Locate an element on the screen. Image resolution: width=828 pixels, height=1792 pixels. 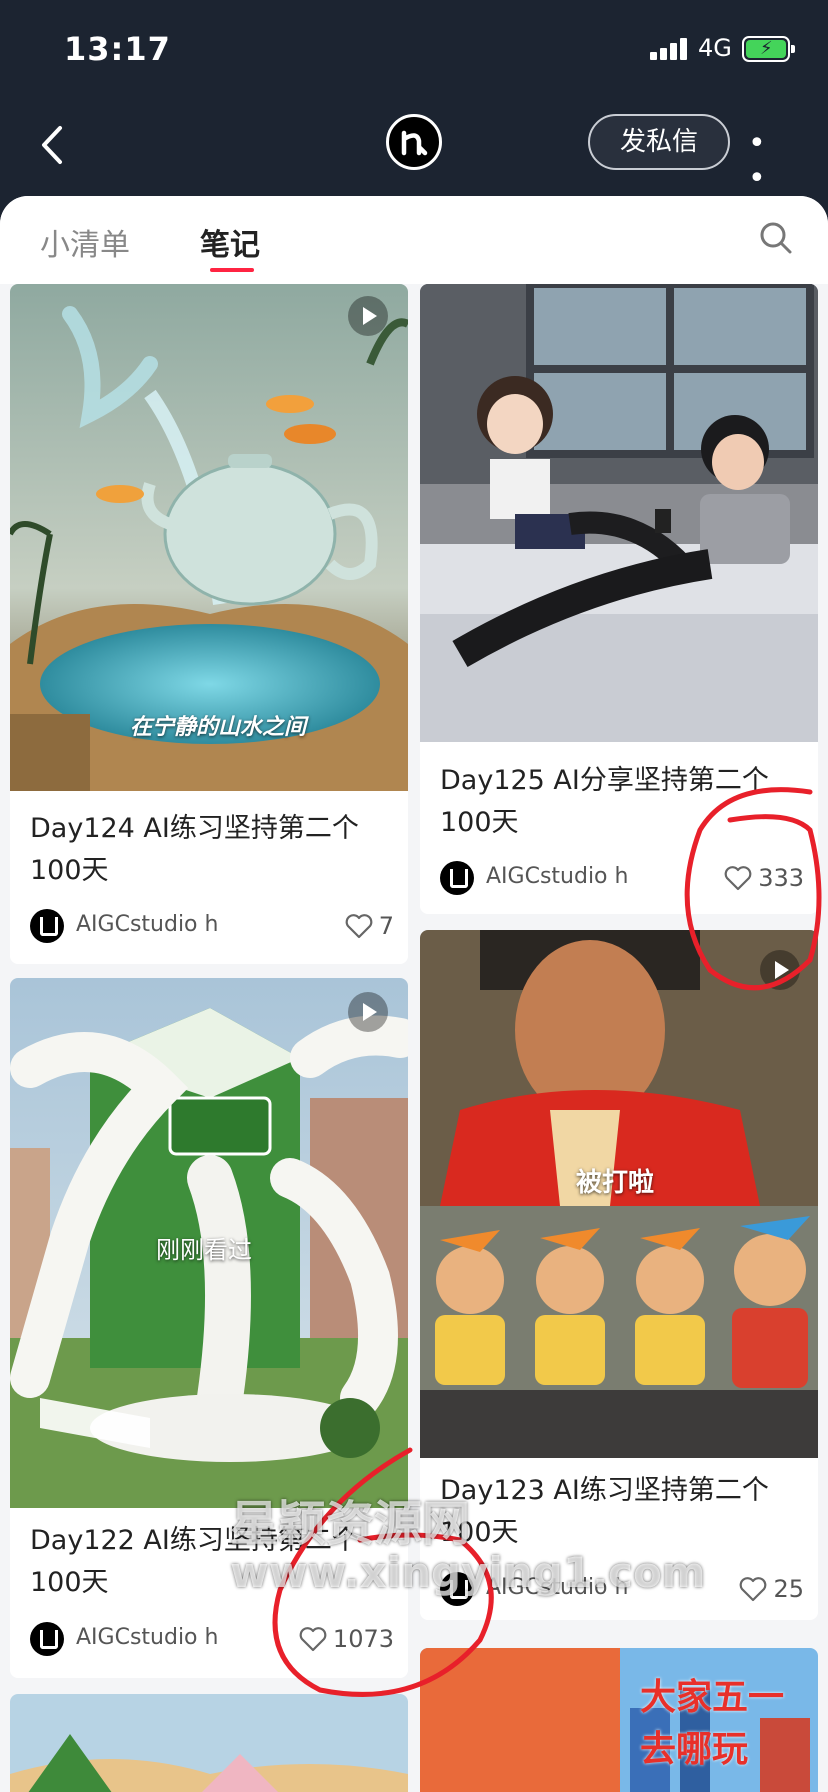
search-icon is located at coordinates (776, 238).